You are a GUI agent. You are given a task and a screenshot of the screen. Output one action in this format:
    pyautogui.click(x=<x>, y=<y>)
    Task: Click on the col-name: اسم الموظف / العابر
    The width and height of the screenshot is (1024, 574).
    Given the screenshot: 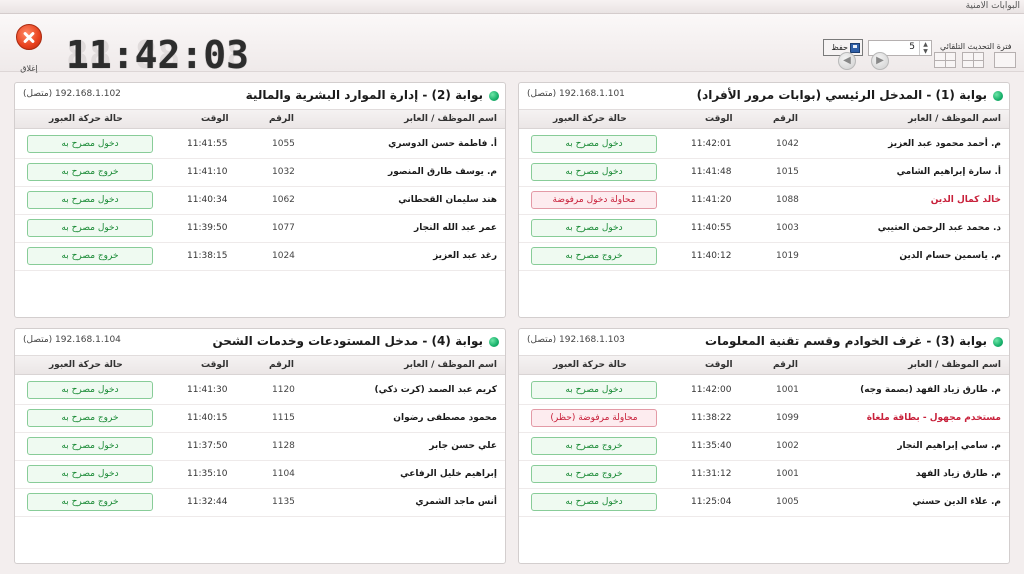 What is the action you would take?
    pyautogui.click(x=954, y=119)
    